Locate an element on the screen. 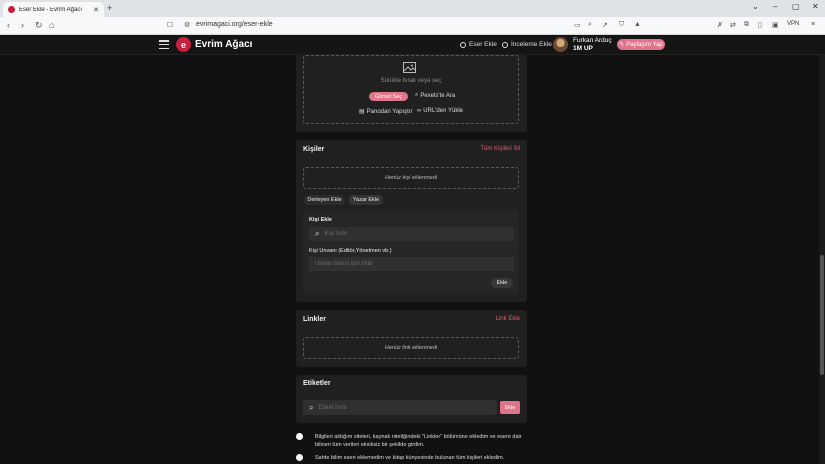 Image resolution: width=825 pixels, height=464 pixels. home-icon: ⌂ is located at coordinates (51, 25).